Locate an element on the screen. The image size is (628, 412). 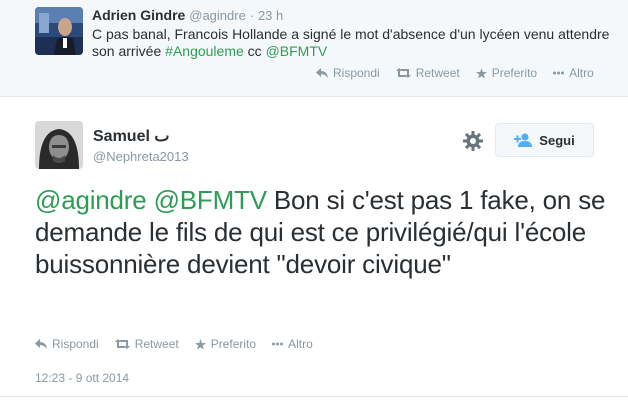
tweet-date: 12:23 - 9 ott 2014 is located at coordinates (82, 378).